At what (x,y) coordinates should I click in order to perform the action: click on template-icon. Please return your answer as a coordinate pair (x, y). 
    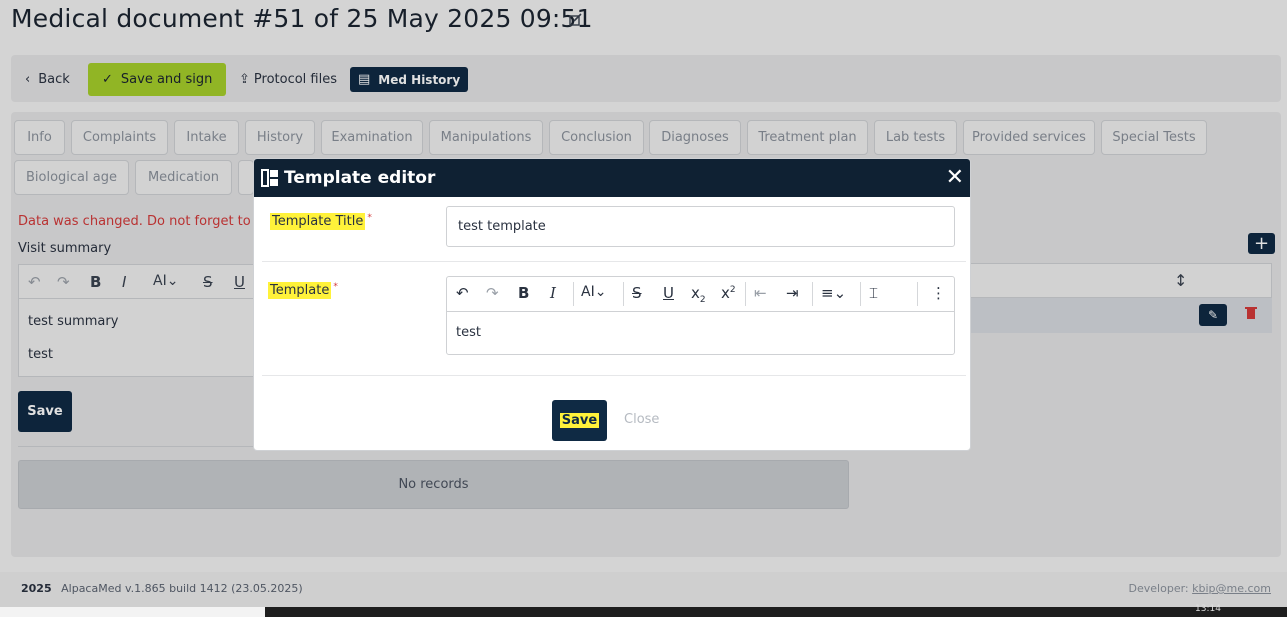
    Looking at the image, I should click on (269, 178).